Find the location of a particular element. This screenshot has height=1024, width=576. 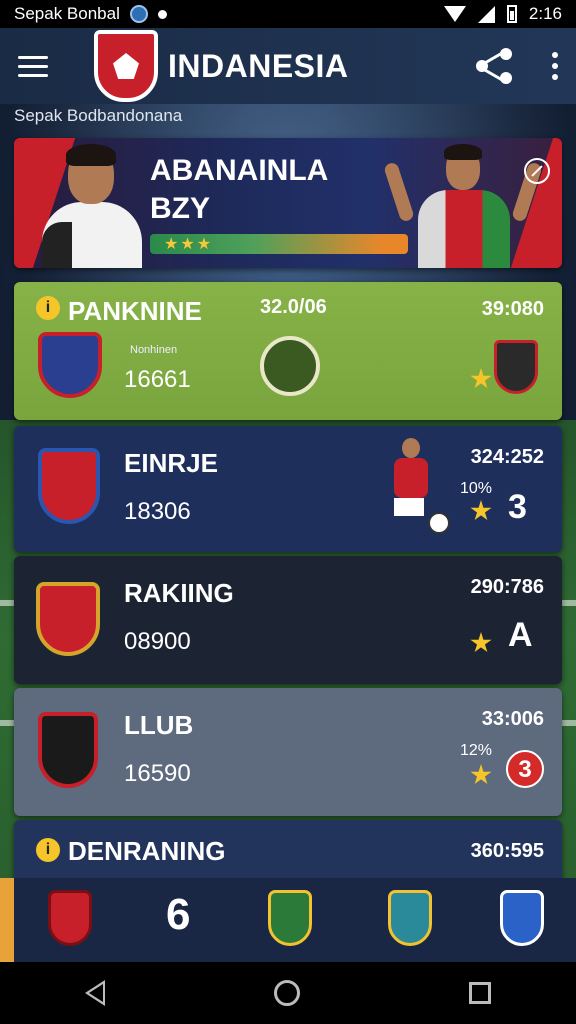

ranking-score: 290:786 is located at coordinates (507, 587).